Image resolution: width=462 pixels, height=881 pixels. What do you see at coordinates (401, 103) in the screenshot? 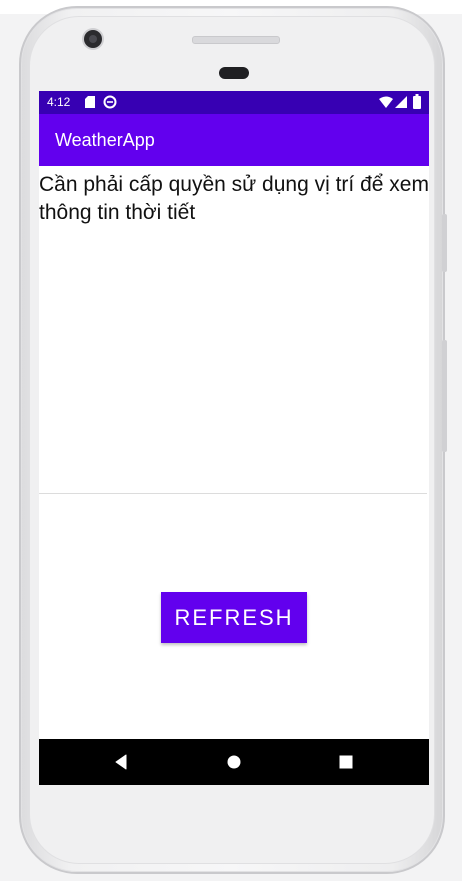
I see `signal-icon` at bounding box center [401, 103].